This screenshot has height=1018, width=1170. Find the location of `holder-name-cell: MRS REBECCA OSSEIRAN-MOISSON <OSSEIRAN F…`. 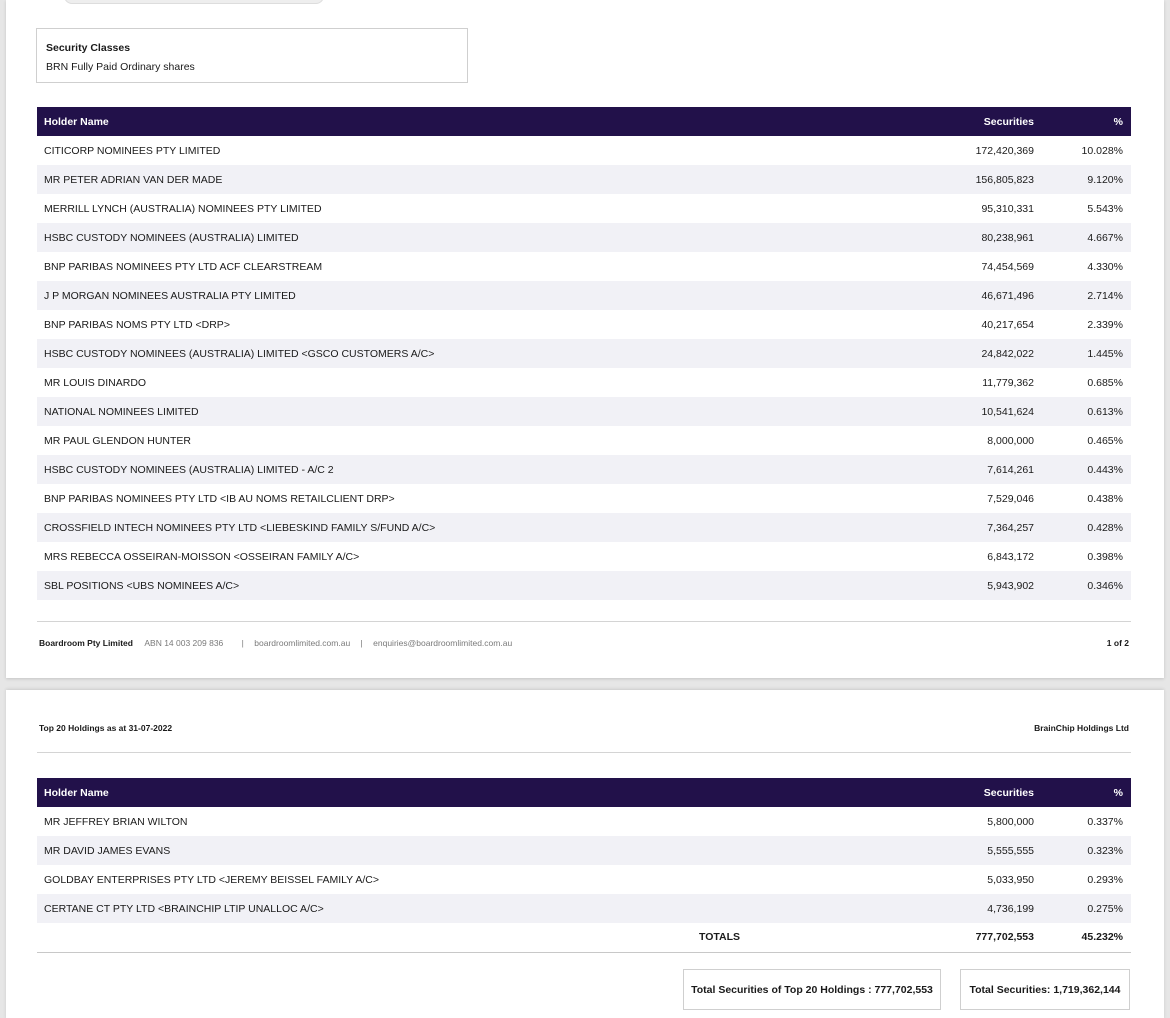

holder-name-cell: MRS REBECCA OSSEIRAN-MOISSON <OSSEIRAN F… is located at coordinates (202, 556).